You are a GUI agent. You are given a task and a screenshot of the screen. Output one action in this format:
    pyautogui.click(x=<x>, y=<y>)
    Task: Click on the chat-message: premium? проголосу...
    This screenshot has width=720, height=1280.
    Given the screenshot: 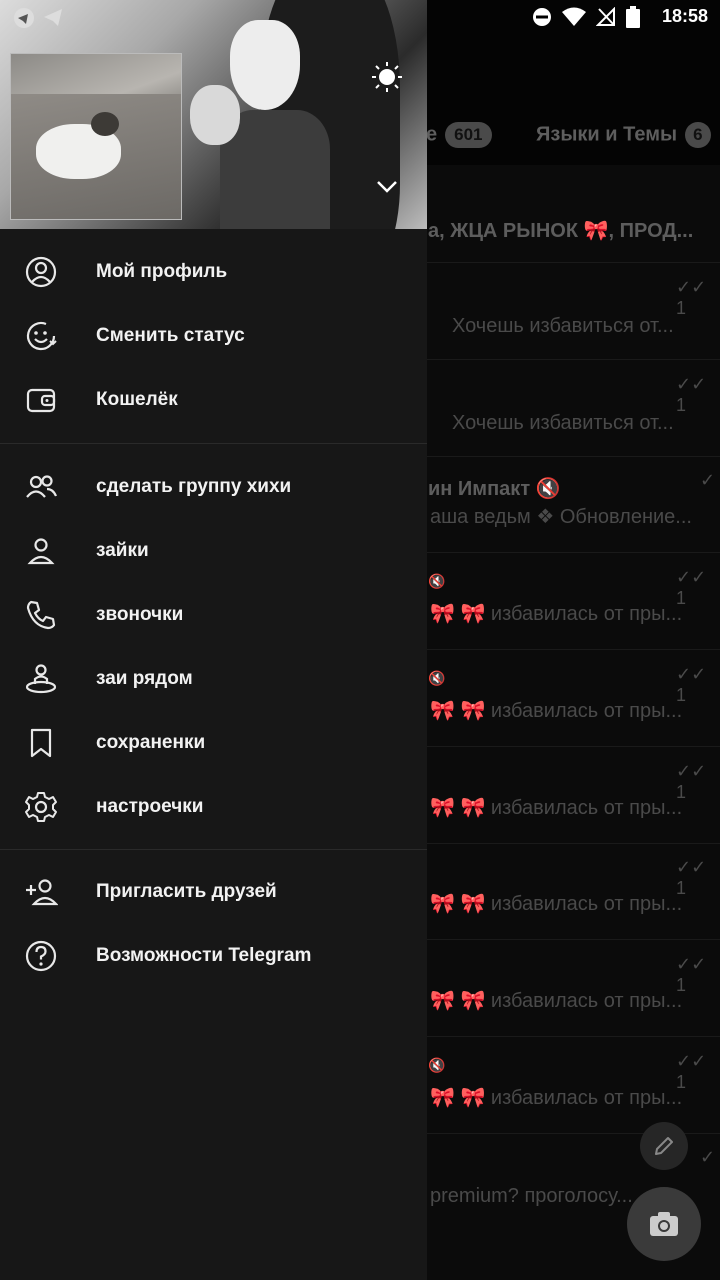 What is the action you would take?
    pyautogui.click(x=531, y=1196)
    